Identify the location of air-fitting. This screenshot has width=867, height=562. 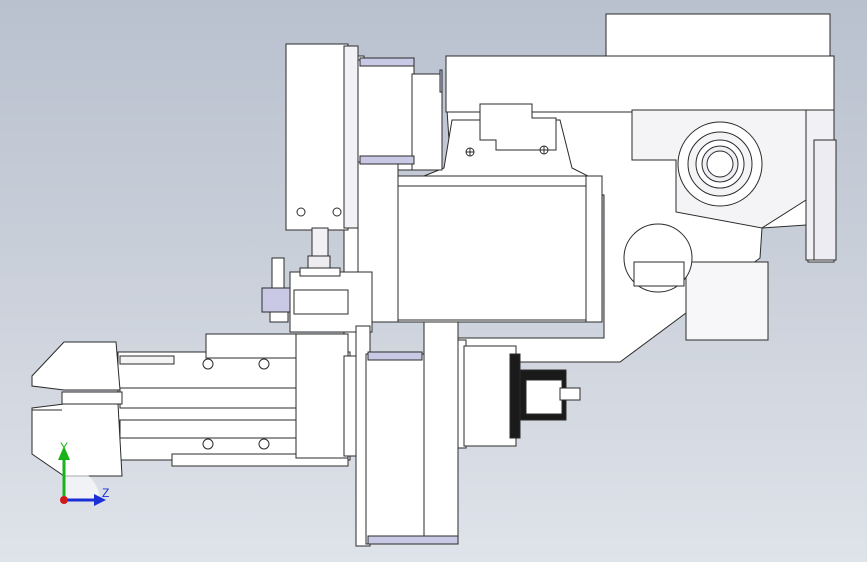
(277, 290).